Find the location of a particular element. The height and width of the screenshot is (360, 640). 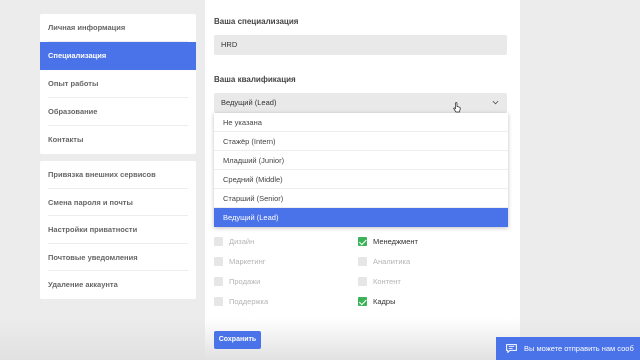

chevron-down-icon is located at coordinates (495, 102).